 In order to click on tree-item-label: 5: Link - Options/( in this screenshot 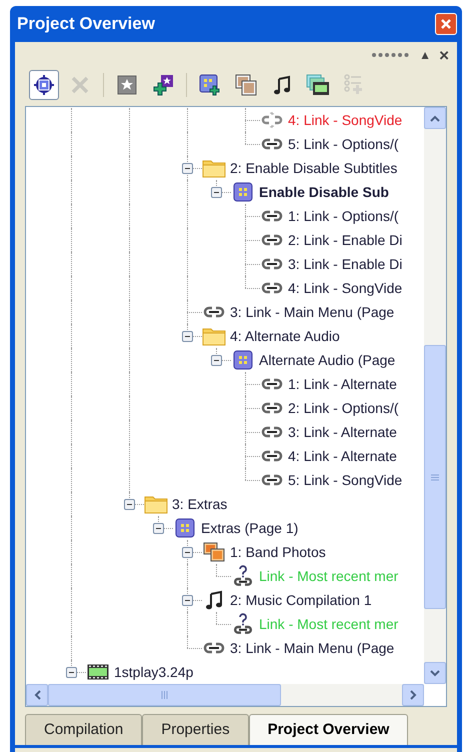, I will do `click(343, 144)`.